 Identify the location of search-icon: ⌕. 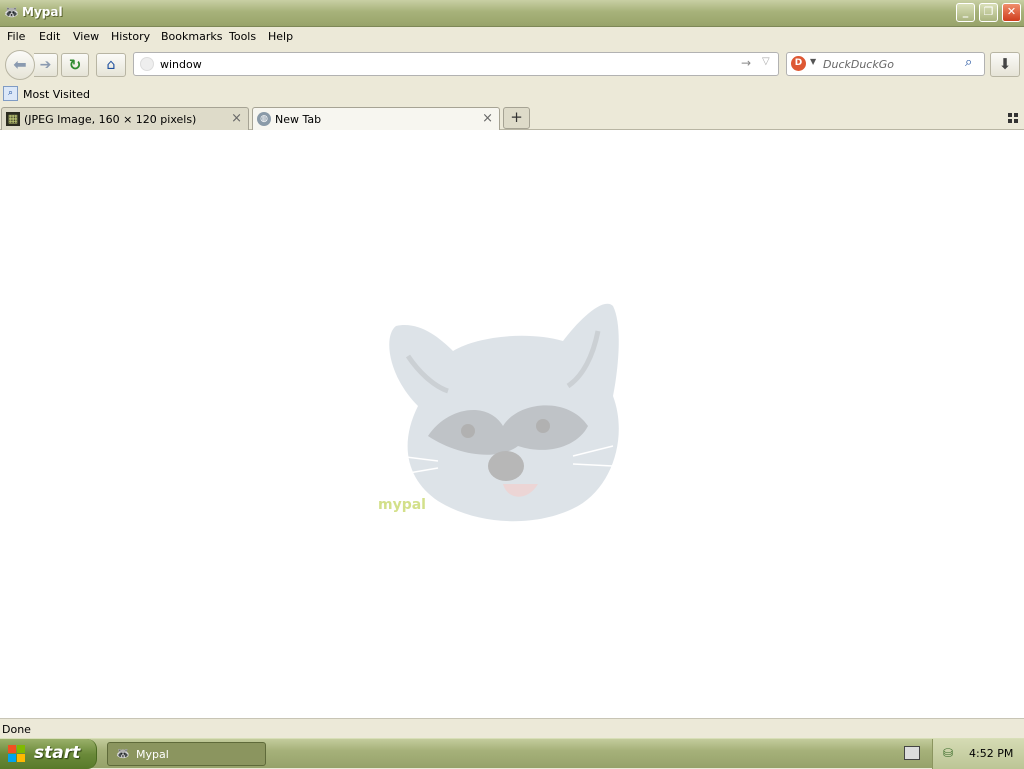
(968, 62).